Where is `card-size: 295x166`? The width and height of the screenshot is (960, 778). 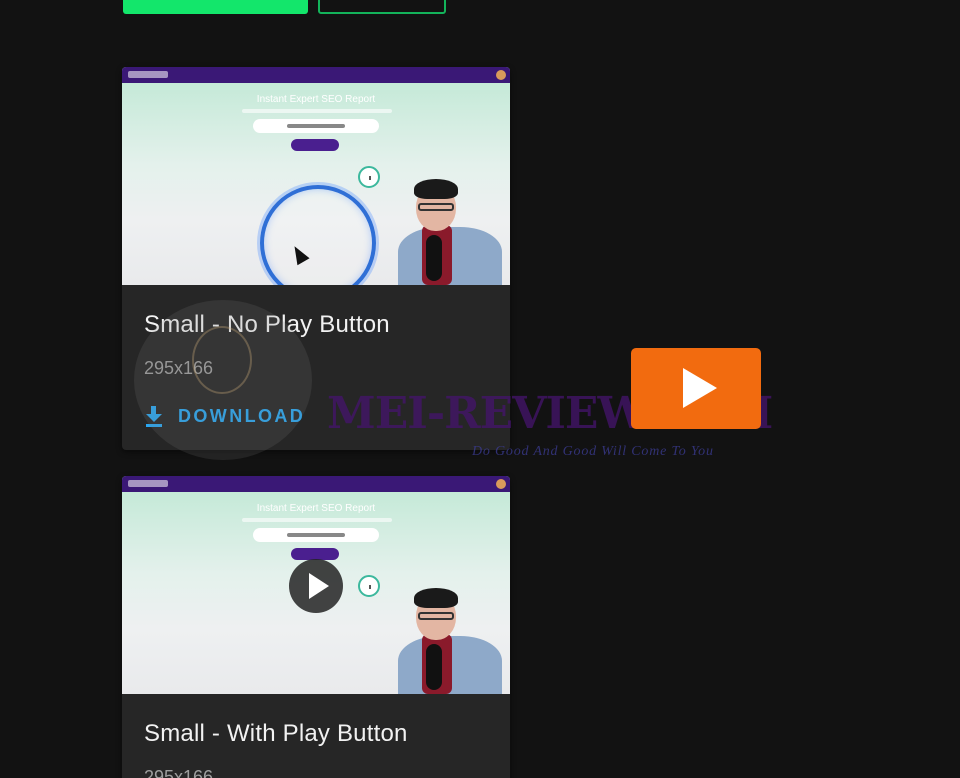 card-size: 295x166 is located at coordinates (179, 772).